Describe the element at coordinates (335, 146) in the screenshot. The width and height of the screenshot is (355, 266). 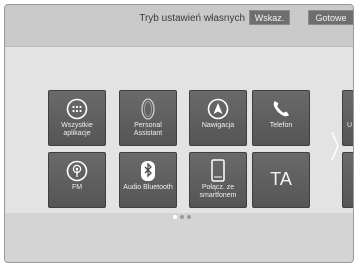
I see `chevron-right-icon` at that location.